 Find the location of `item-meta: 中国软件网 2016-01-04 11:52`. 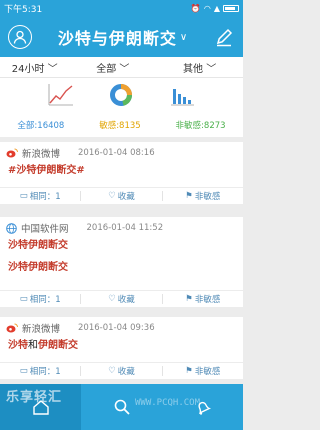

item-meta: 中国软件网 2016-01-04 11:52 is located at coordinates (121, 226).